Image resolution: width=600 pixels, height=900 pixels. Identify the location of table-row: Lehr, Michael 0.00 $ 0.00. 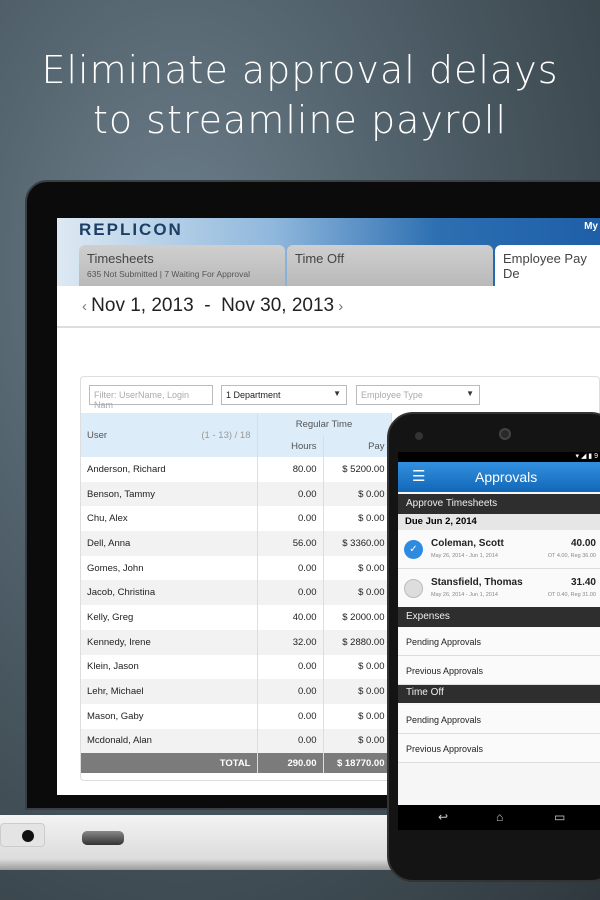
(236, 691).